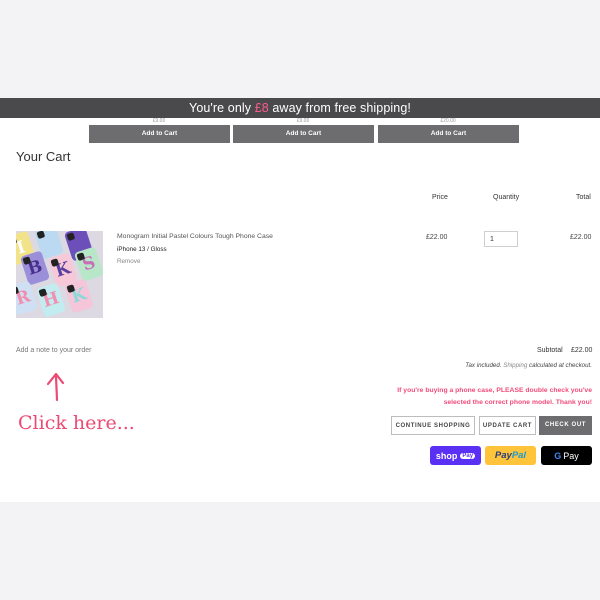  Describe the element at coordinates (503, 455) in the screenshot. I see `paypal-wordmark-a: Pay` at that location.